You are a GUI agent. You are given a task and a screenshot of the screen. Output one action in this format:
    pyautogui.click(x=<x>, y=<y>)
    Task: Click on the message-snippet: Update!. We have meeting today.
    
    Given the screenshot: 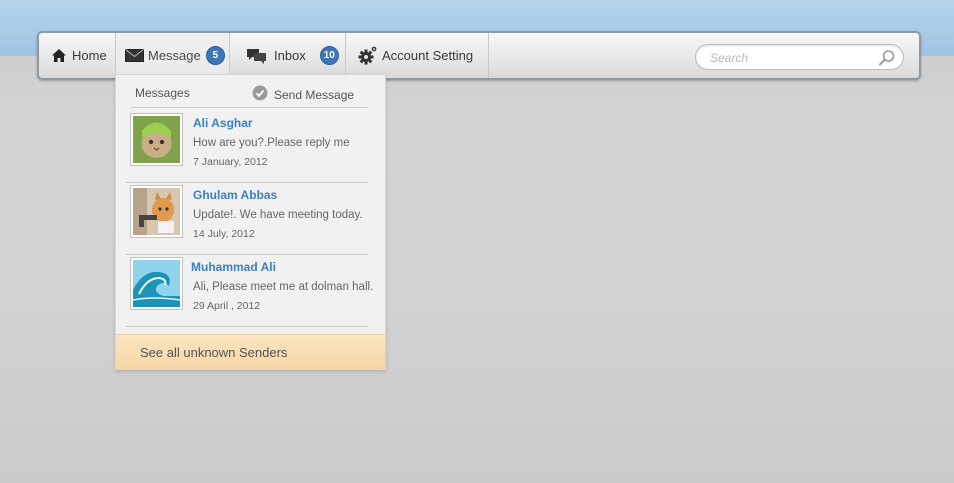 What is the action you would take?
    pyautogui.click(x=278, y=215)
    